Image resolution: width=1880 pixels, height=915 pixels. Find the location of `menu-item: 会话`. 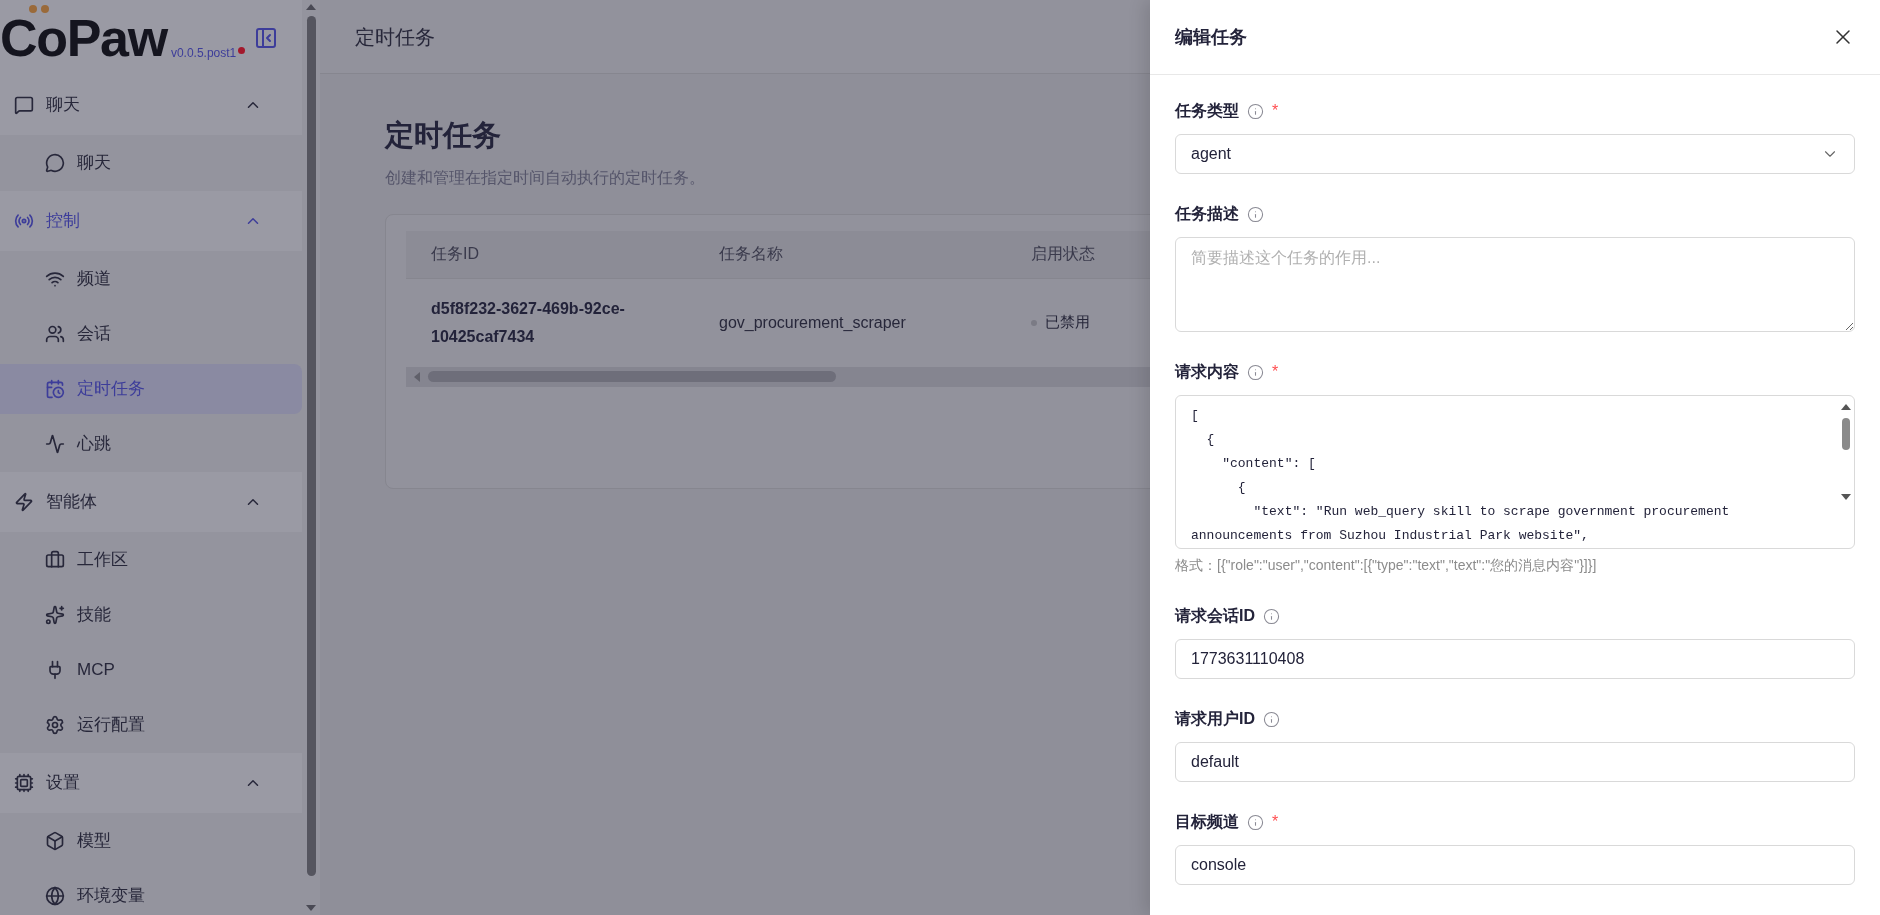

menu-item: 会话 is located at coordinates (151, 334).